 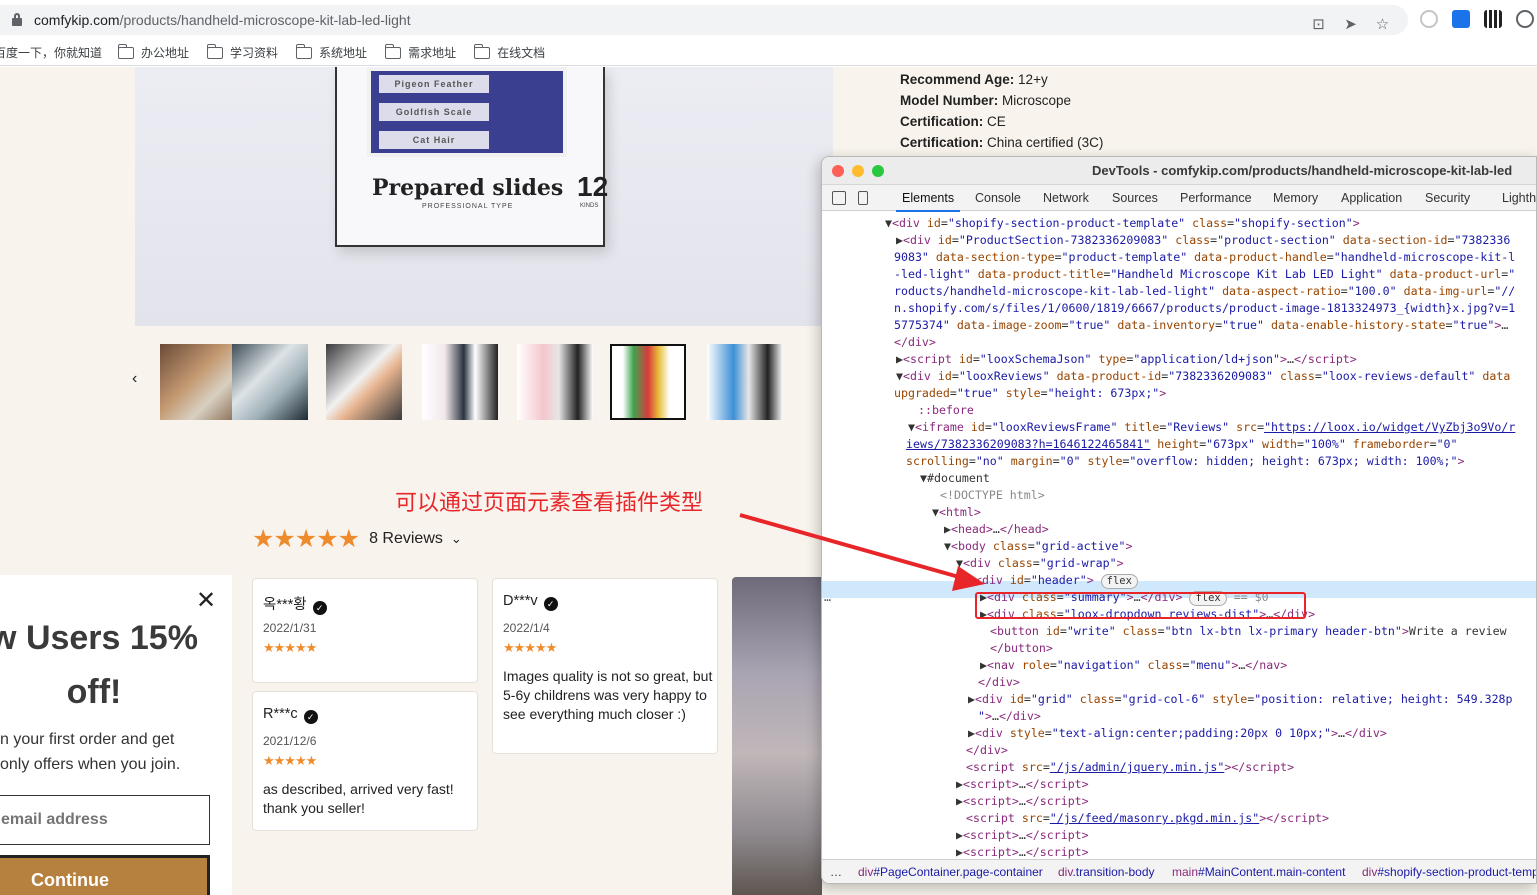 I want to click on tab-console: Console, so click(x=998, y=198).